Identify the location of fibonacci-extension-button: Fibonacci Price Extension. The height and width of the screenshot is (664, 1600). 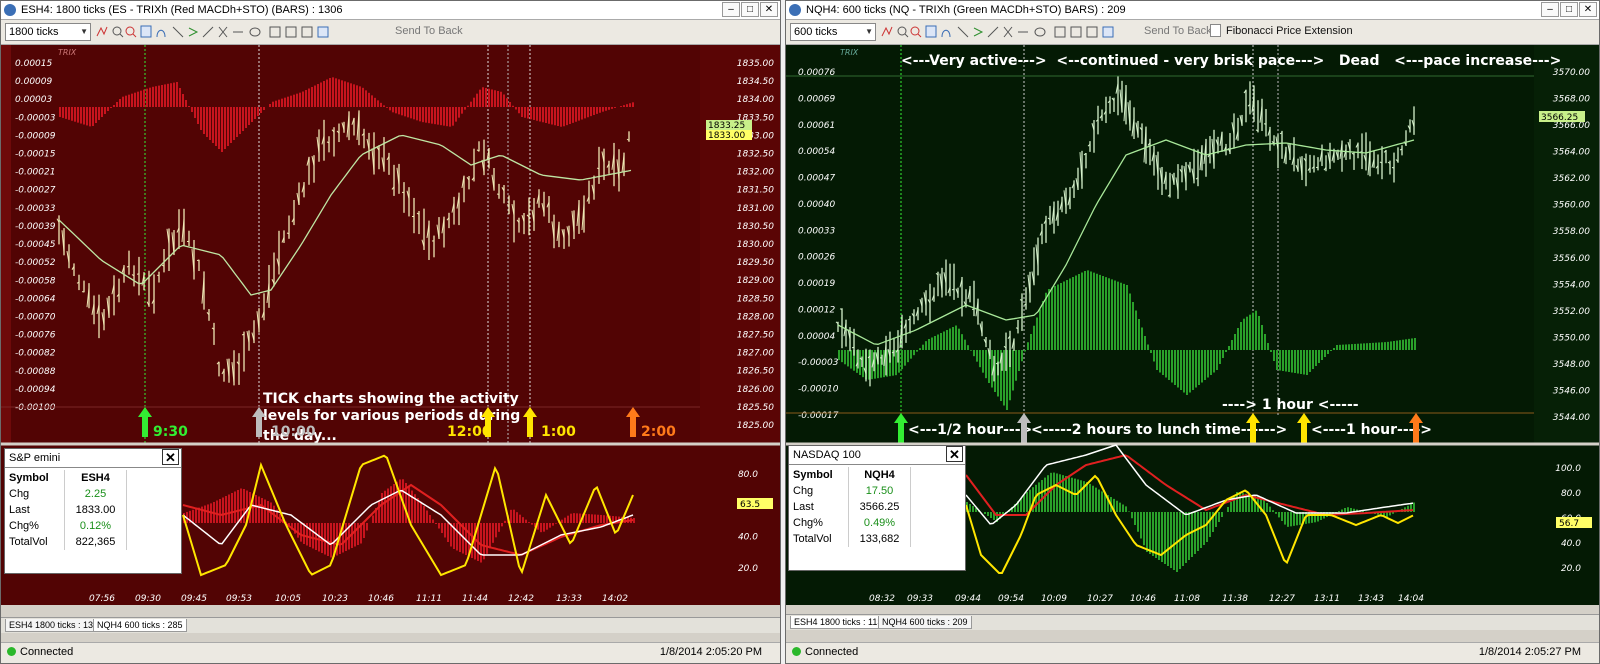
(1289, 31).